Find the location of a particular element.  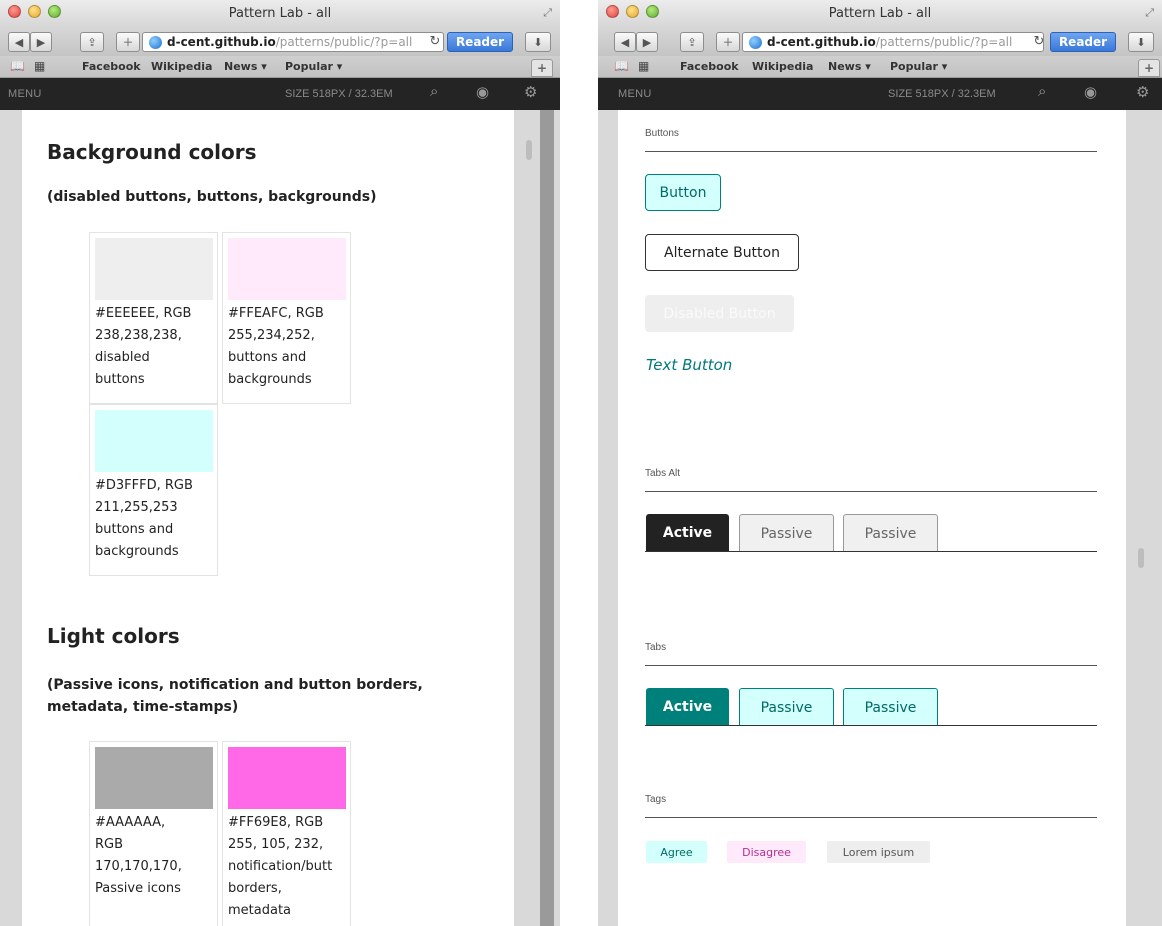

disabled-button: Disabled Button is located at coordinates (719, 313).